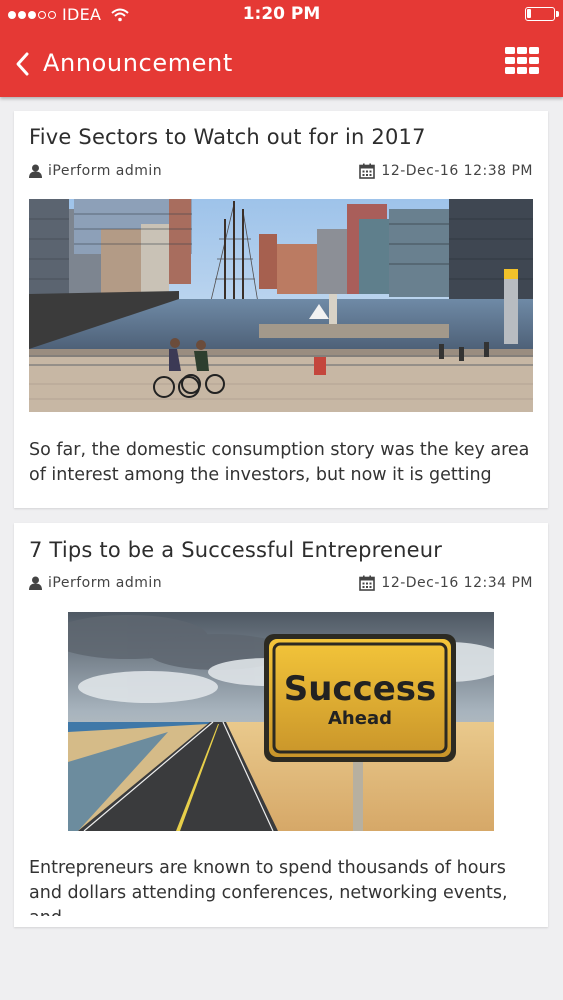  What do you see at coordinates (281, 64) in the screenshot?
I see `navigation-bar: Announcement` at bounding box center [281, 64].